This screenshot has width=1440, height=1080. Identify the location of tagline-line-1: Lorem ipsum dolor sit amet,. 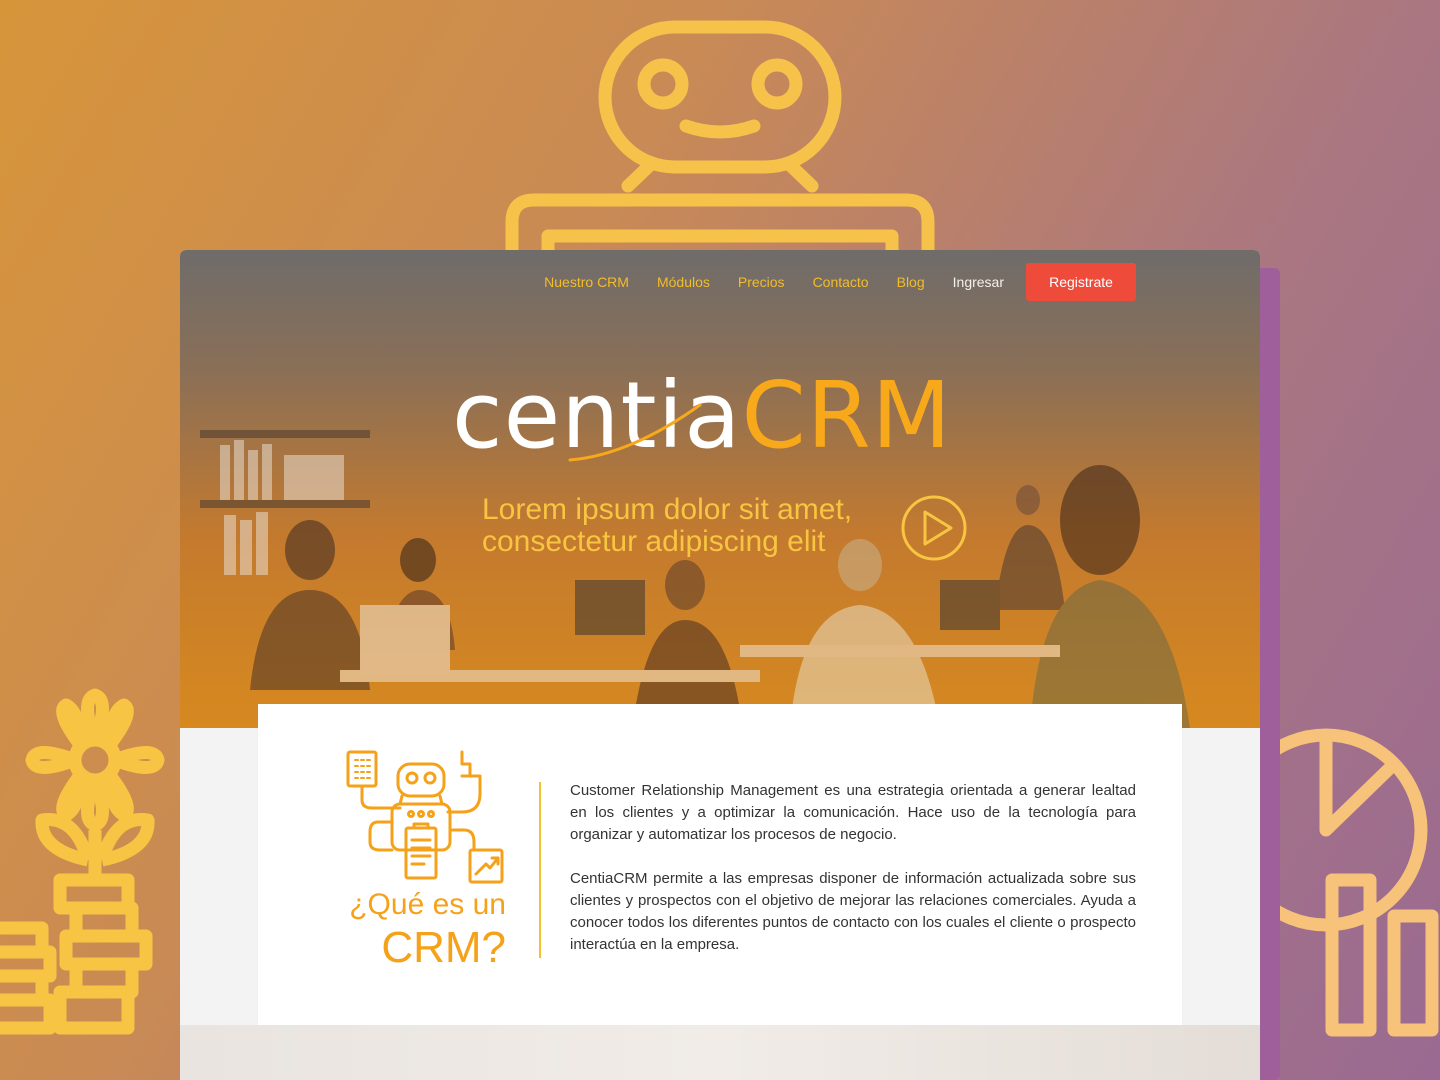
(667, 509).